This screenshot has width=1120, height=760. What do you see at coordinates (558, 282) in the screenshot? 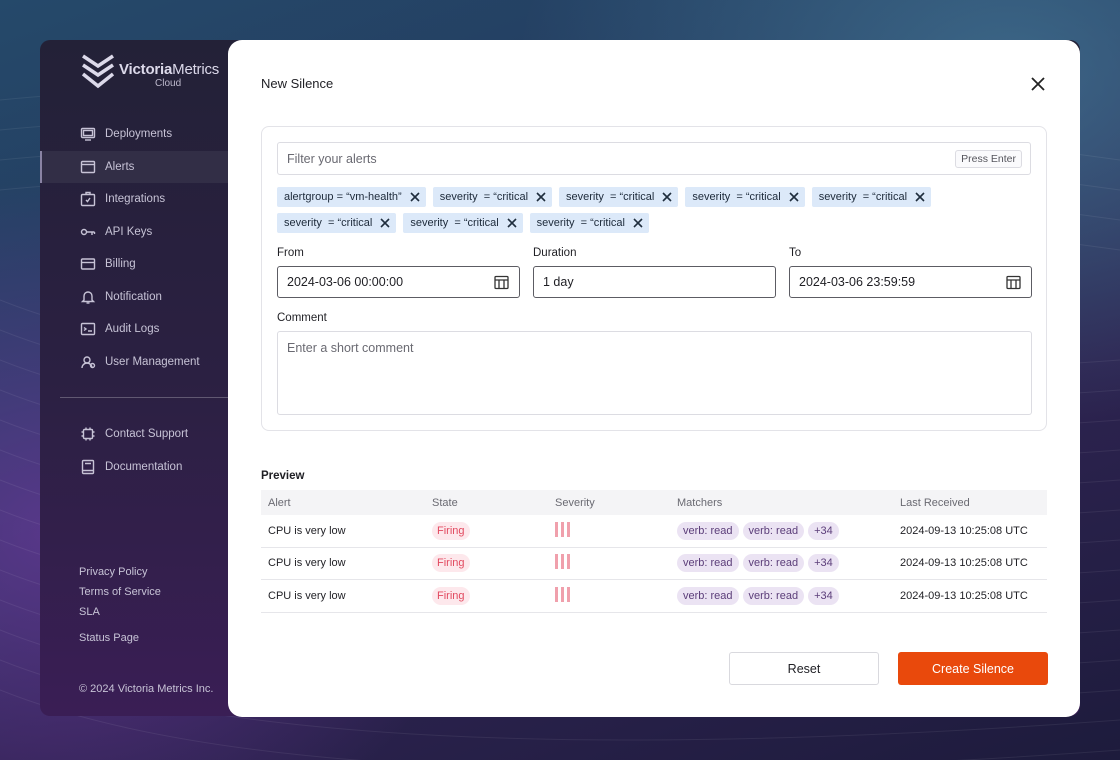
I see `duration-value: 1 day` at bounding box center [558, 282].